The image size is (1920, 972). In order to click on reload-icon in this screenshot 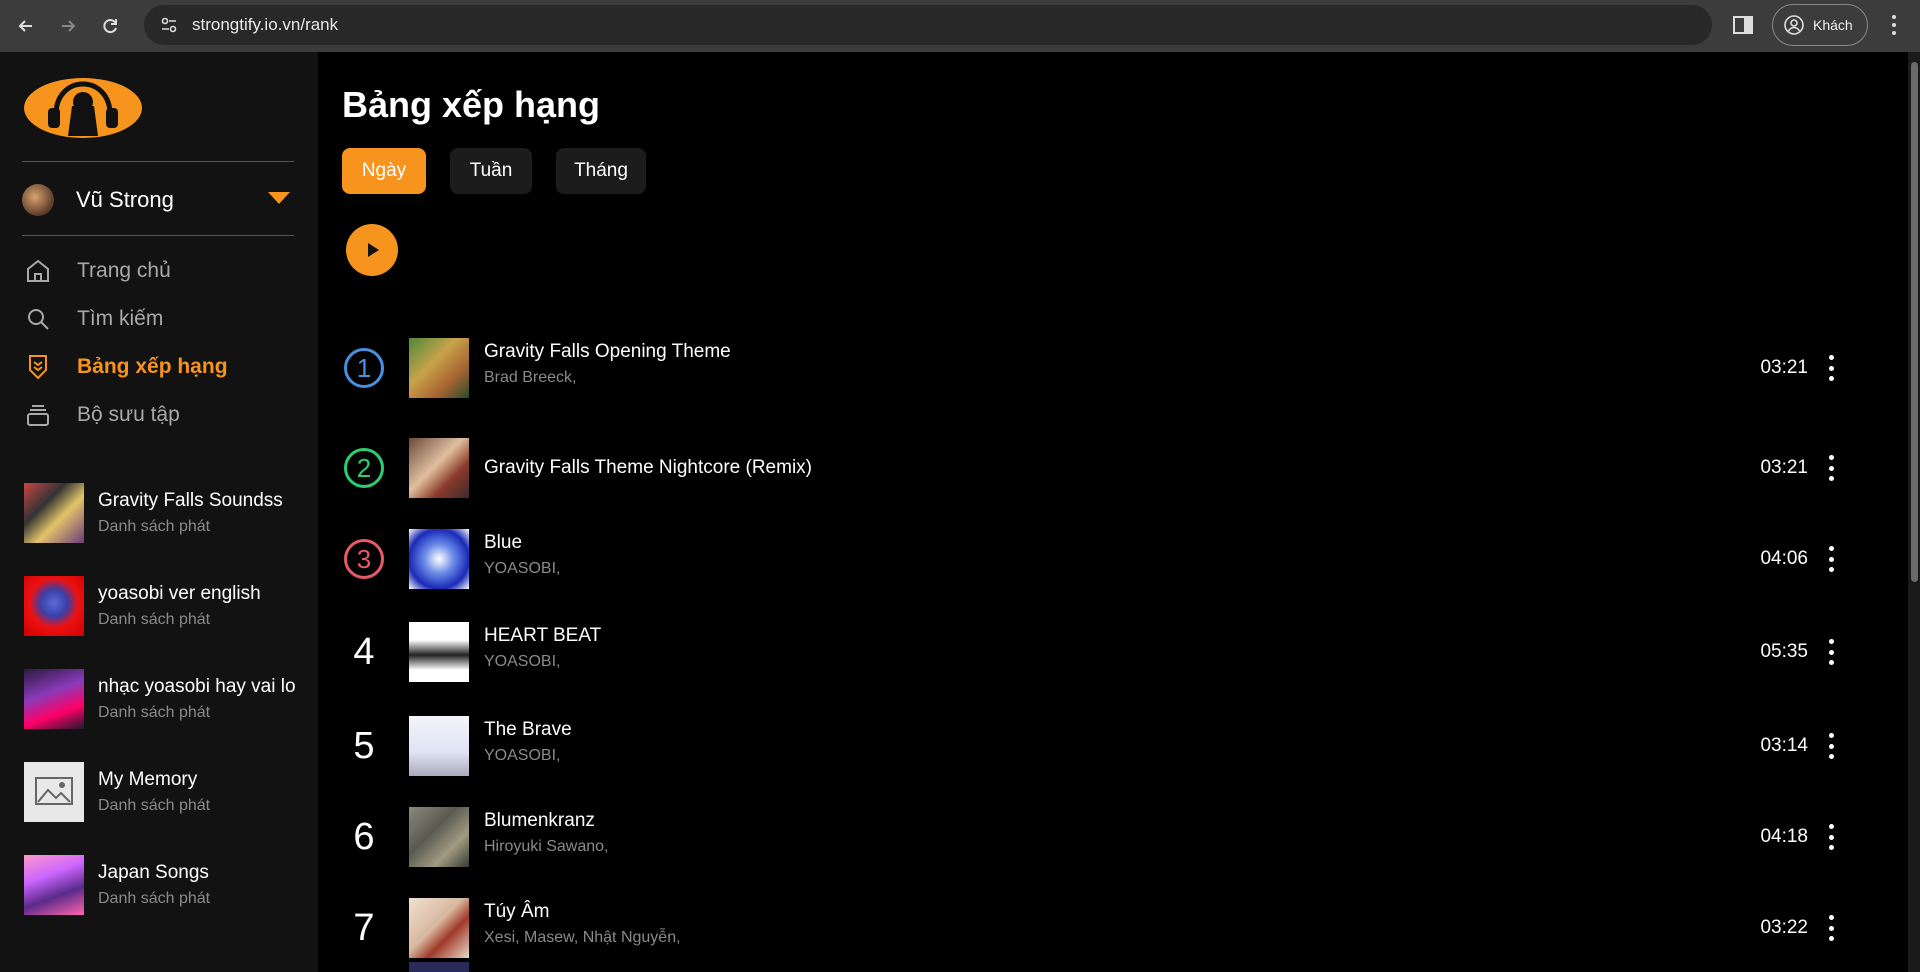, I will do `click(110, 26)`.